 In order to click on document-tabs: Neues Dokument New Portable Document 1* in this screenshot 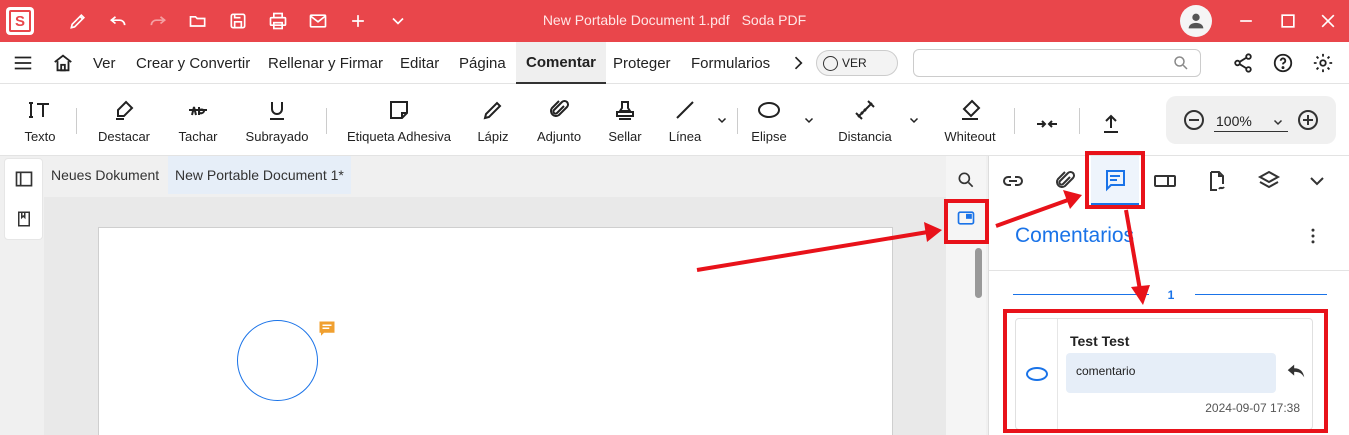, I will do `click(495, 176)`.